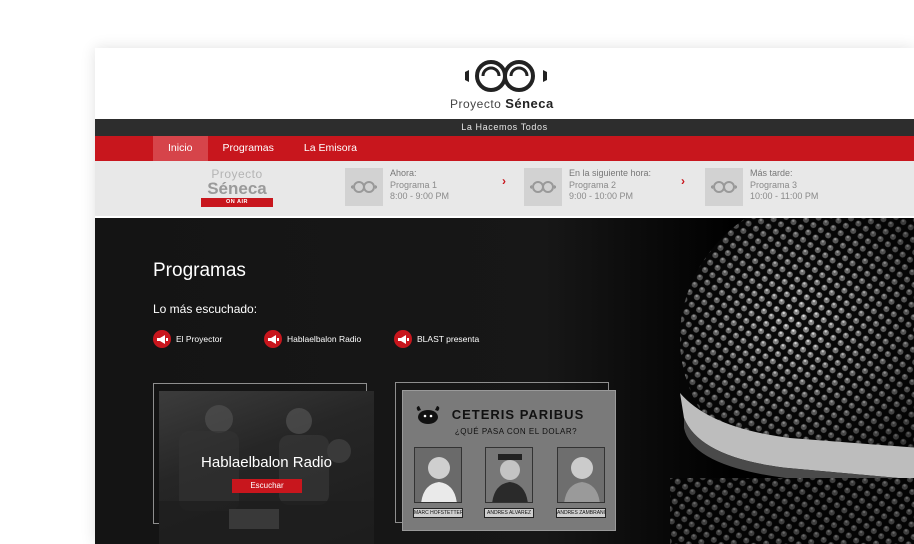 The width and height of the screenshot is (914, 544). Describe the element at coordinates (420, 196) in the screenshot. I see `slot-time: 8:00 - 9:00 PM` at that location.